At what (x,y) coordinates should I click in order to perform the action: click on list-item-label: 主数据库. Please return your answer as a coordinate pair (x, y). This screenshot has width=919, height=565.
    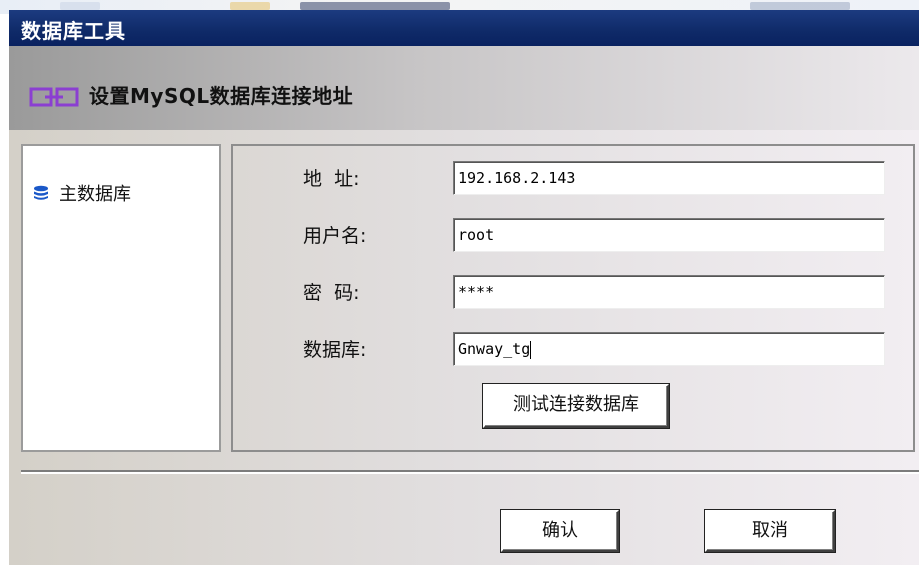
    Looking at the image, I should click on (95, 194).